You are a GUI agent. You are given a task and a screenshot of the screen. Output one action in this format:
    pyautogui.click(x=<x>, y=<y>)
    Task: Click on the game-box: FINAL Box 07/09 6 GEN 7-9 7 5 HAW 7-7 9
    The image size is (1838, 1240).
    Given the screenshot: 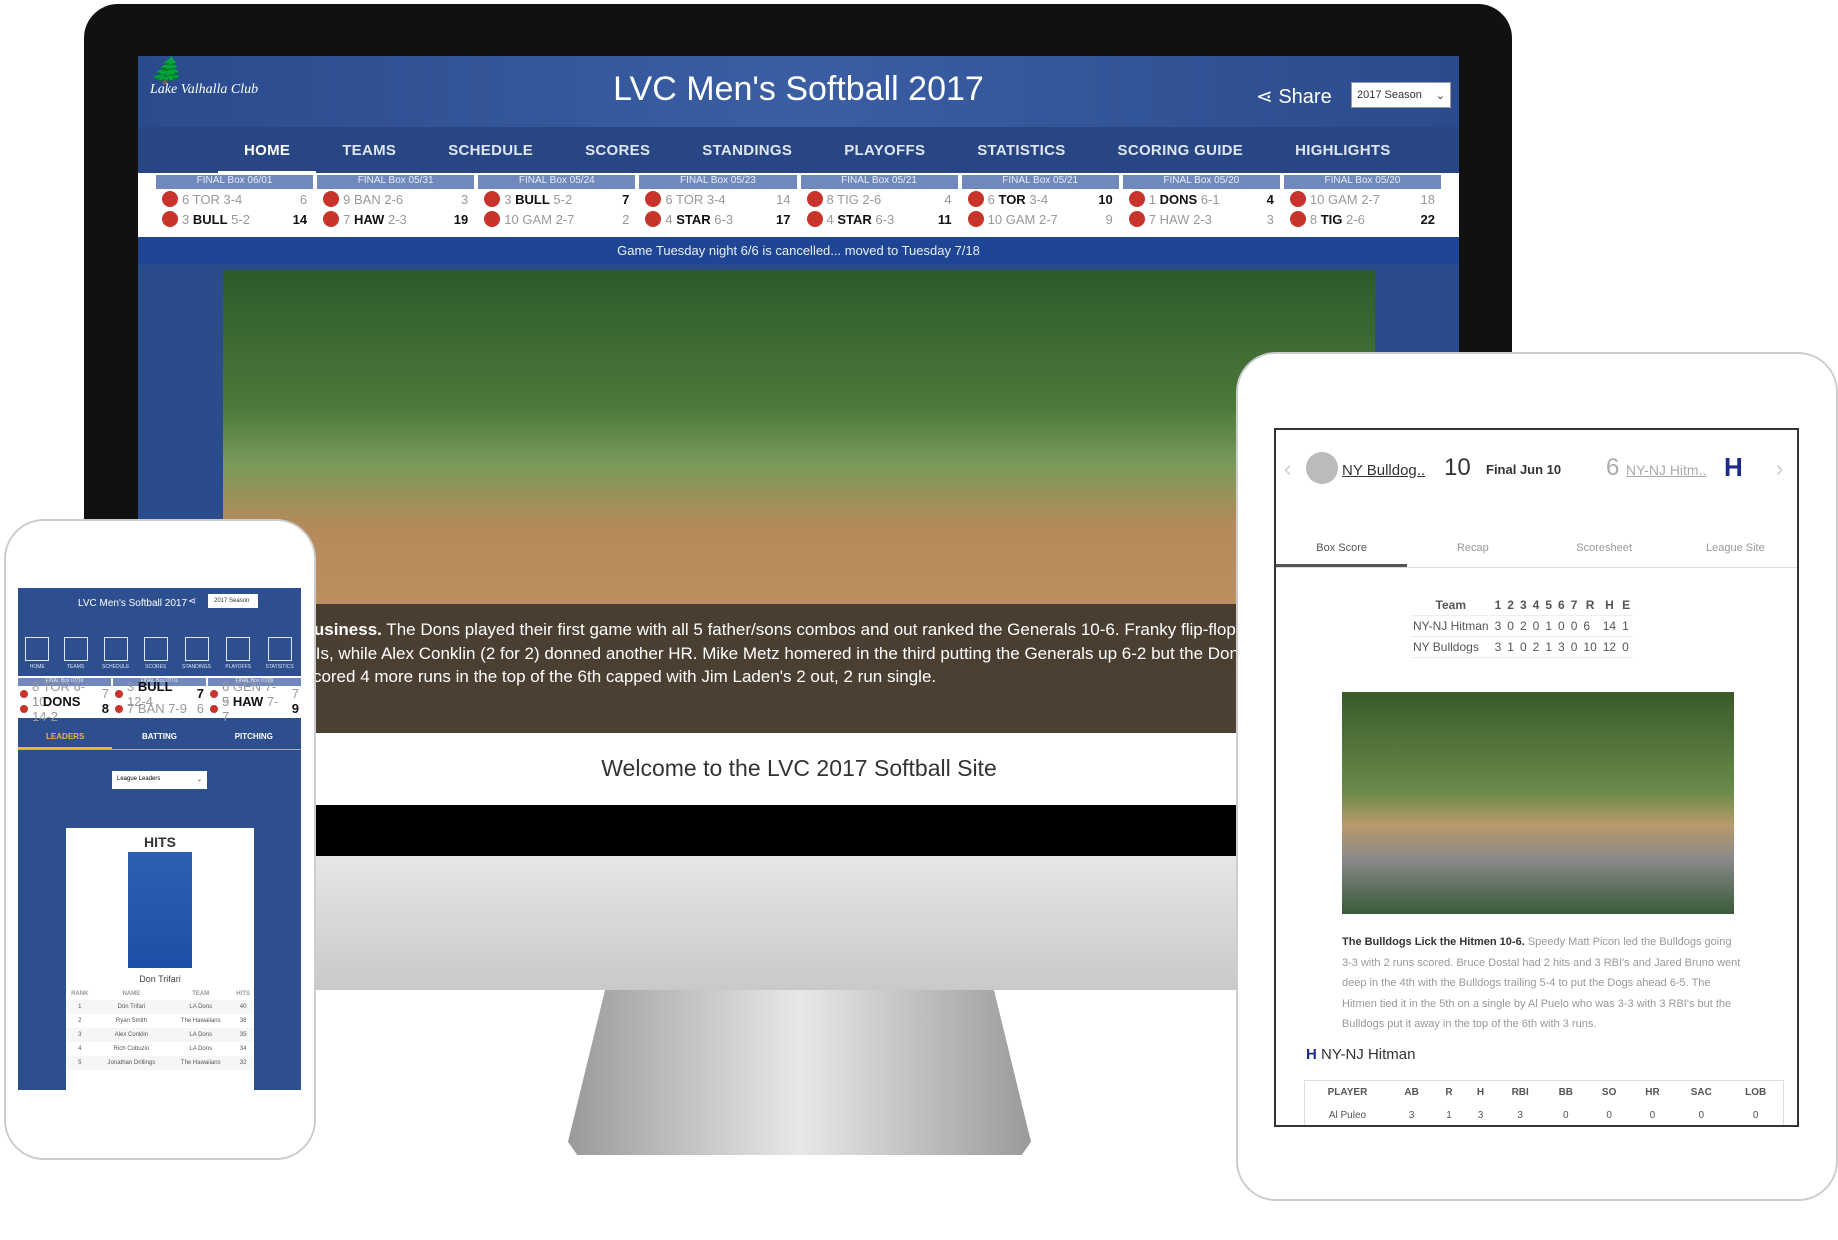 What is the action you would take?
    pyautogui.click(x=254, y=700)
    